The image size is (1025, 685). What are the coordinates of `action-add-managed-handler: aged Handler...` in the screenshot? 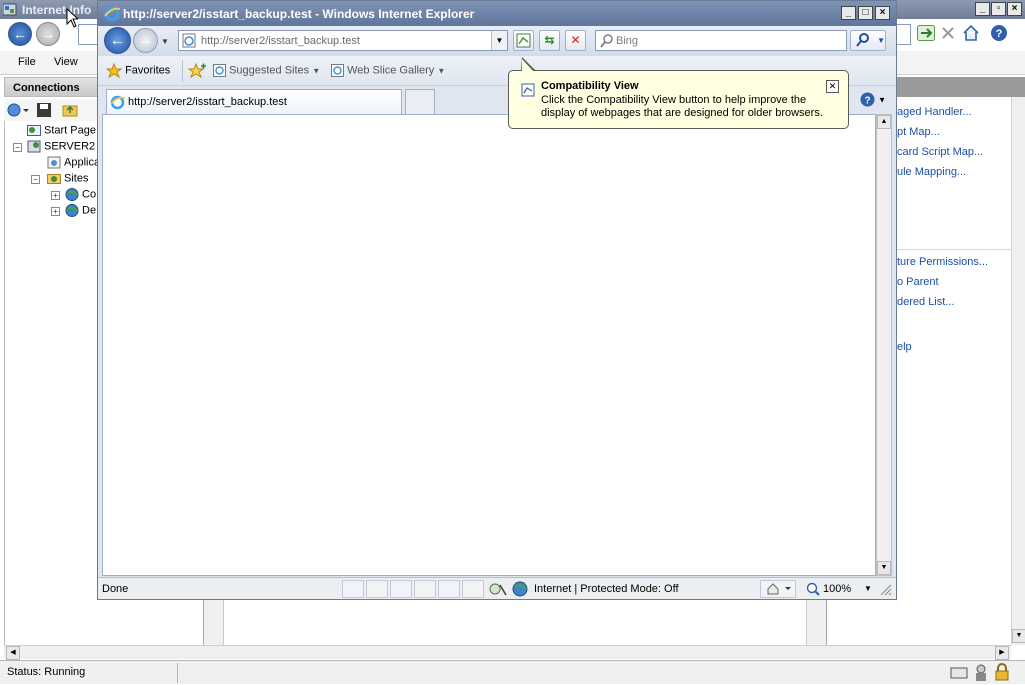 It's located at (934, 112).